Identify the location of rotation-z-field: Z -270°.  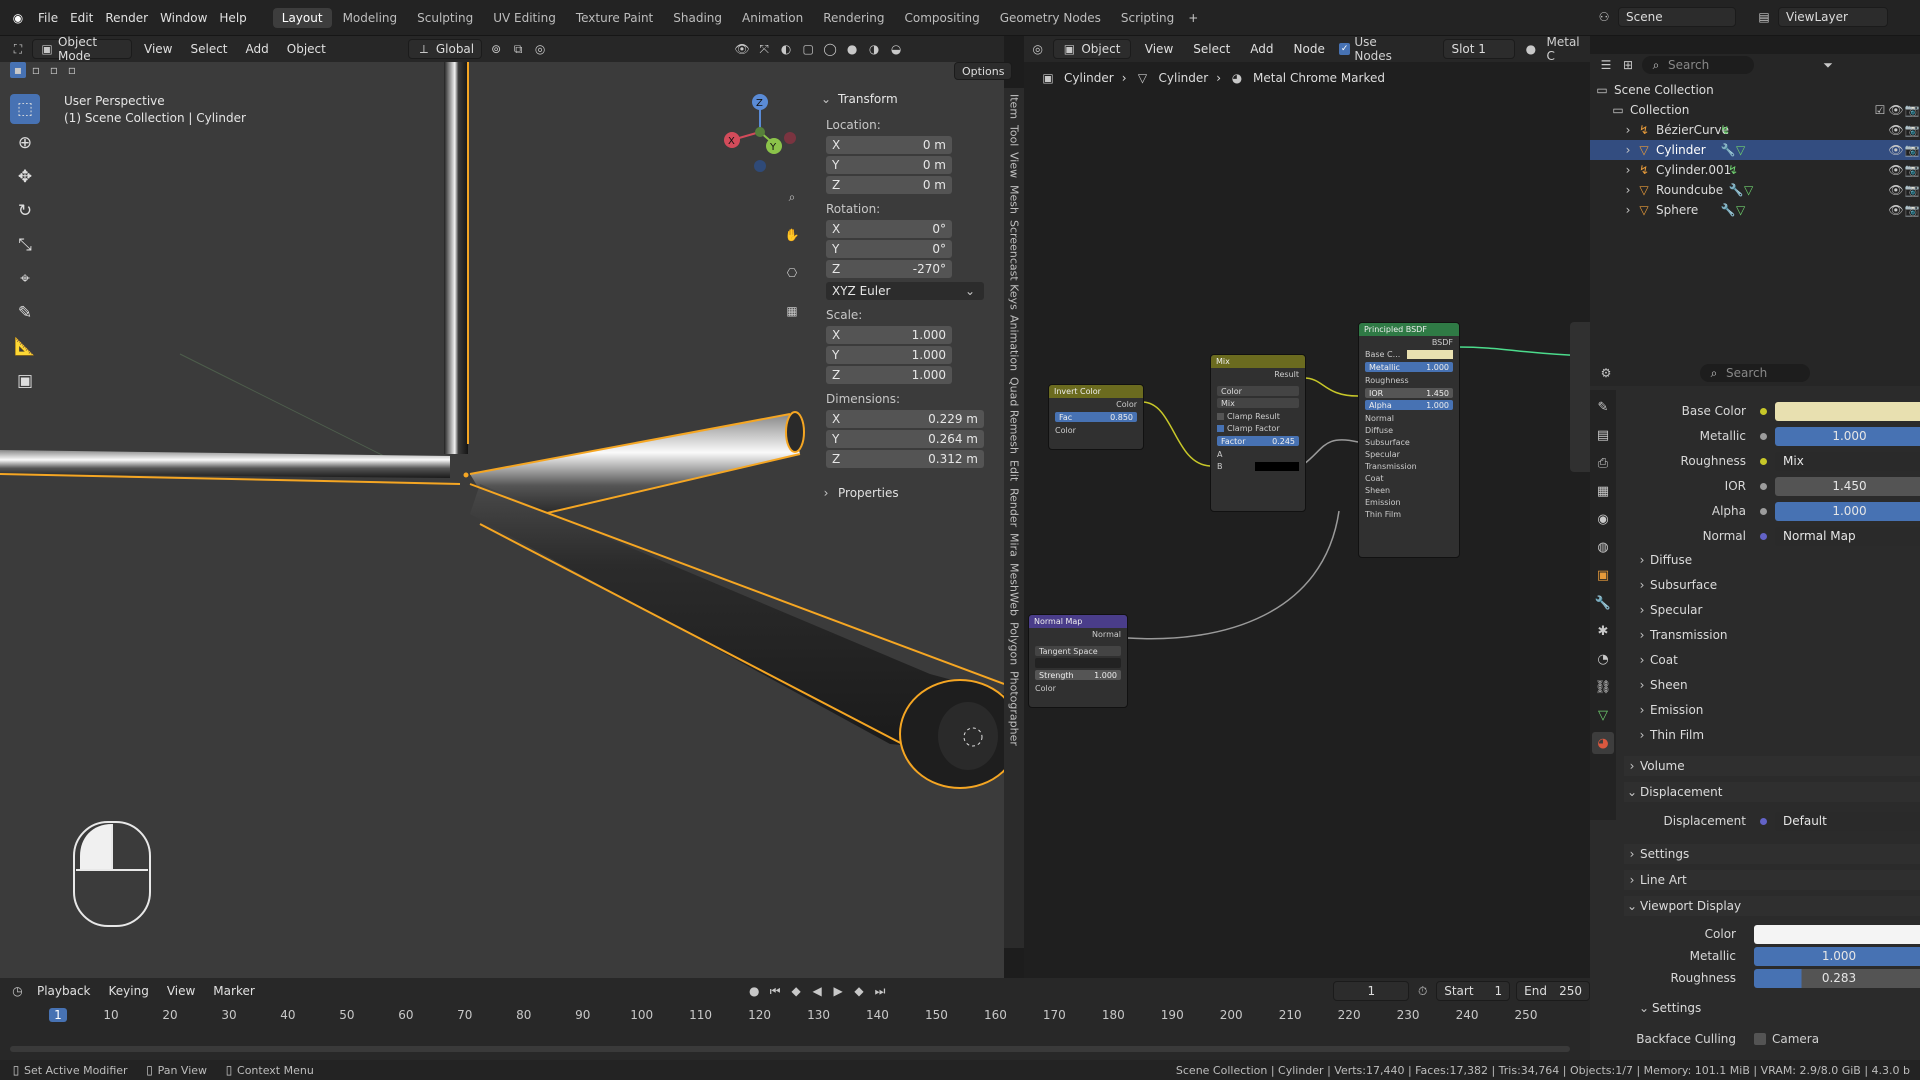
(889, 269).